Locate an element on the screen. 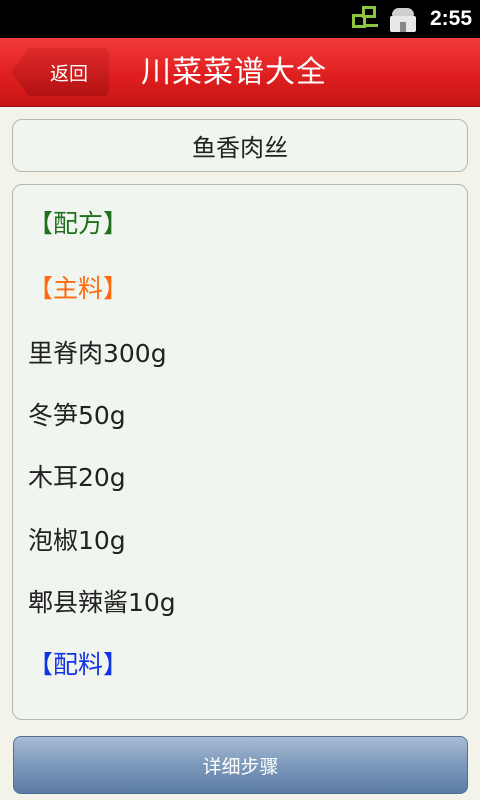 This screenshot has height=800, width=480. recipe-name-box: 鱼香肉丝 is located at coordinates (240, 145).